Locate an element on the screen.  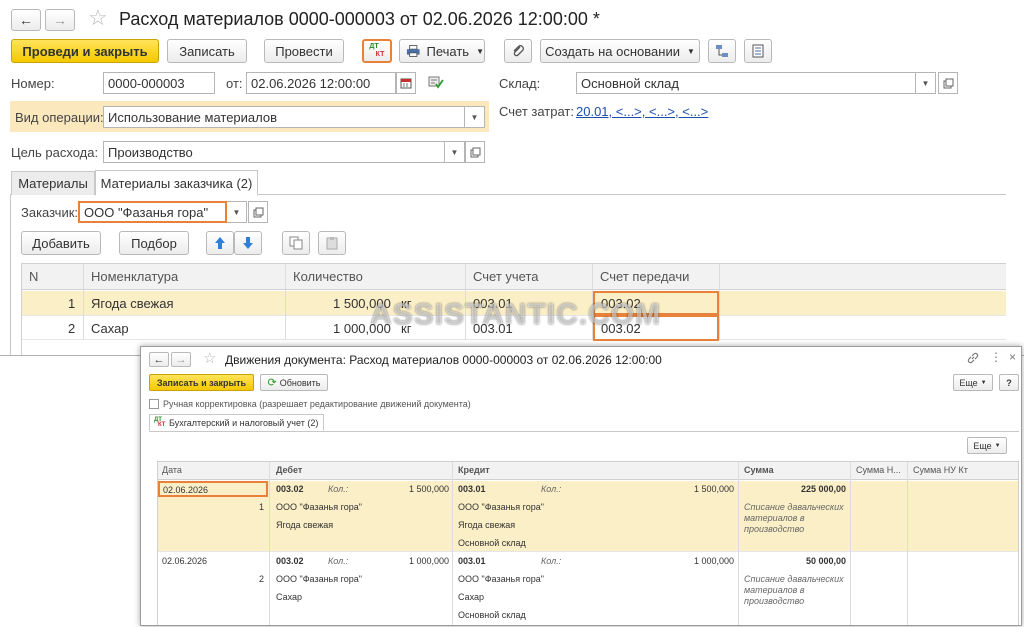
credit-kol-label: Кол.: is located at coordinates (551, 489).